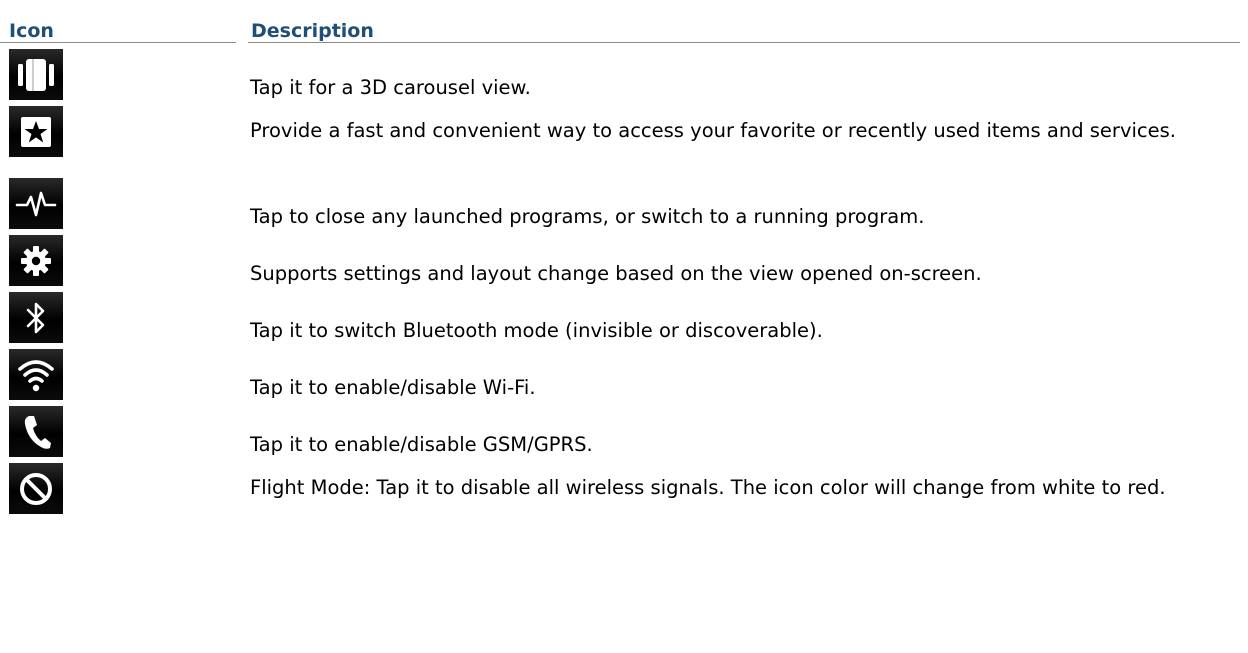 The image size is (1248, 653). I want to click on table-row: Tap it to enable/disable GSM/GPRS., so click(620, 432).